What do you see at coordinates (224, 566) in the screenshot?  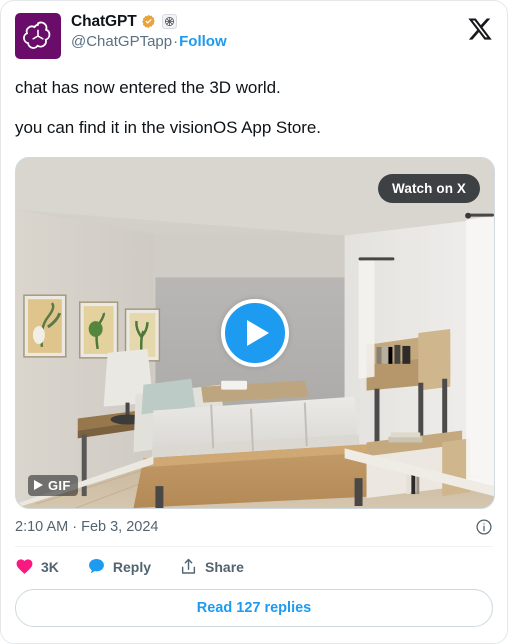 I see `share-label: Share` at bounding box center [224, 566].